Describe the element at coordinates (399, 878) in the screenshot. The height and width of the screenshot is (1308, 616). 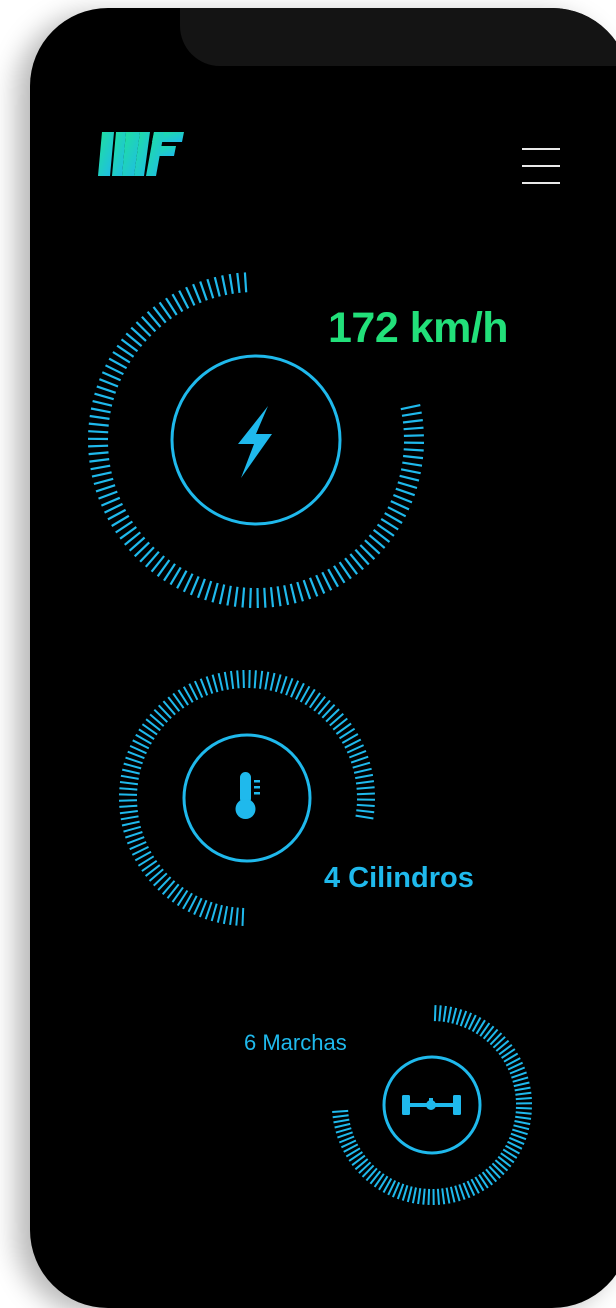
I see `cylinders-value: 4 Cilindros` at that location.